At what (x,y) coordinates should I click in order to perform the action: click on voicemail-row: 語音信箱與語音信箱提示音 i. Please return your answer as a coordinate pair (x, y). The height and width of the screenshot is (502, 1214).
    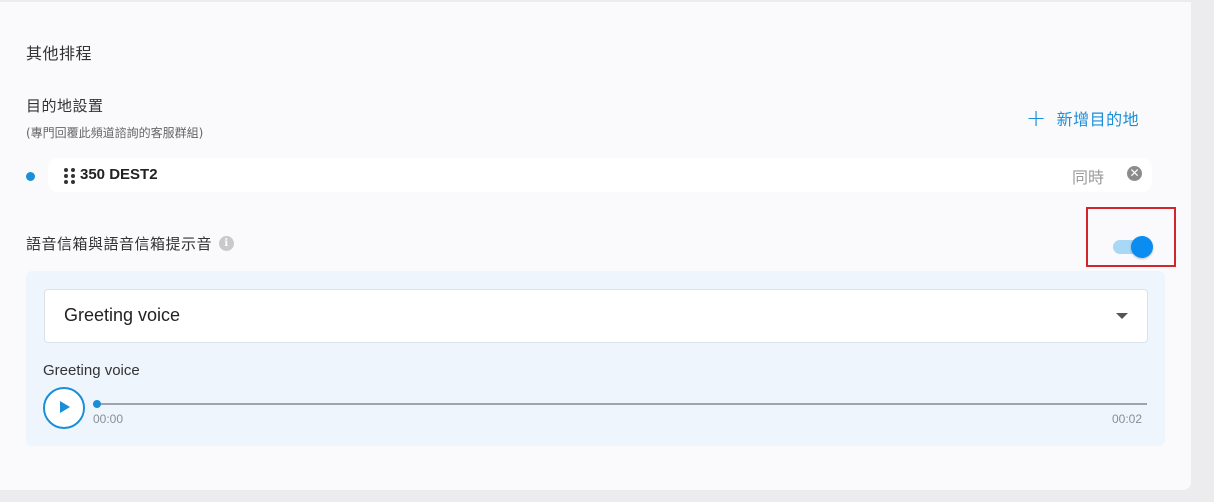
    Looking at the image, I should click on (130, 243).